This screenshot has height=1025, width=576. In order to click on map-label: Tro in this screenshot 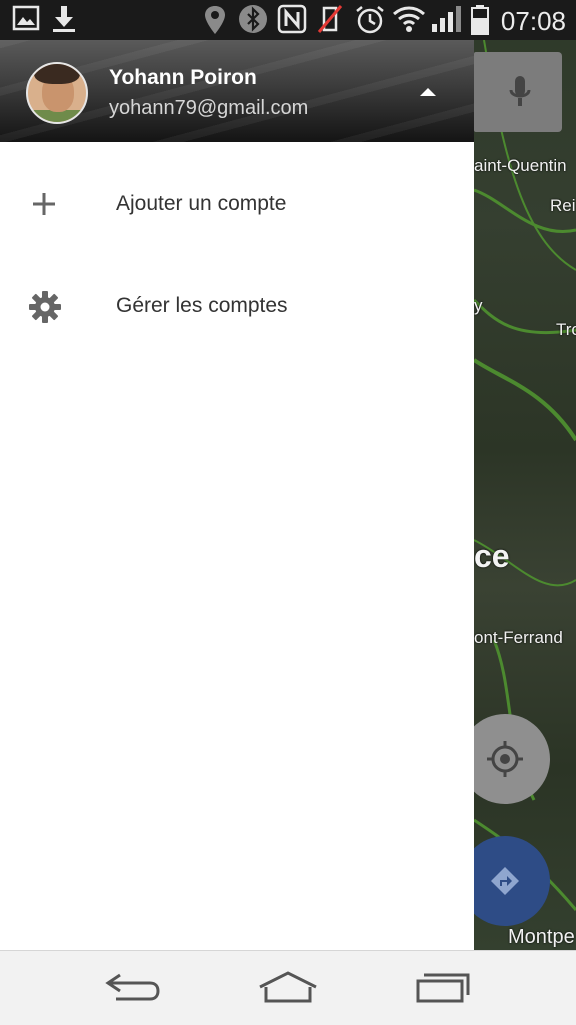, I will do `click(566, 329)`.